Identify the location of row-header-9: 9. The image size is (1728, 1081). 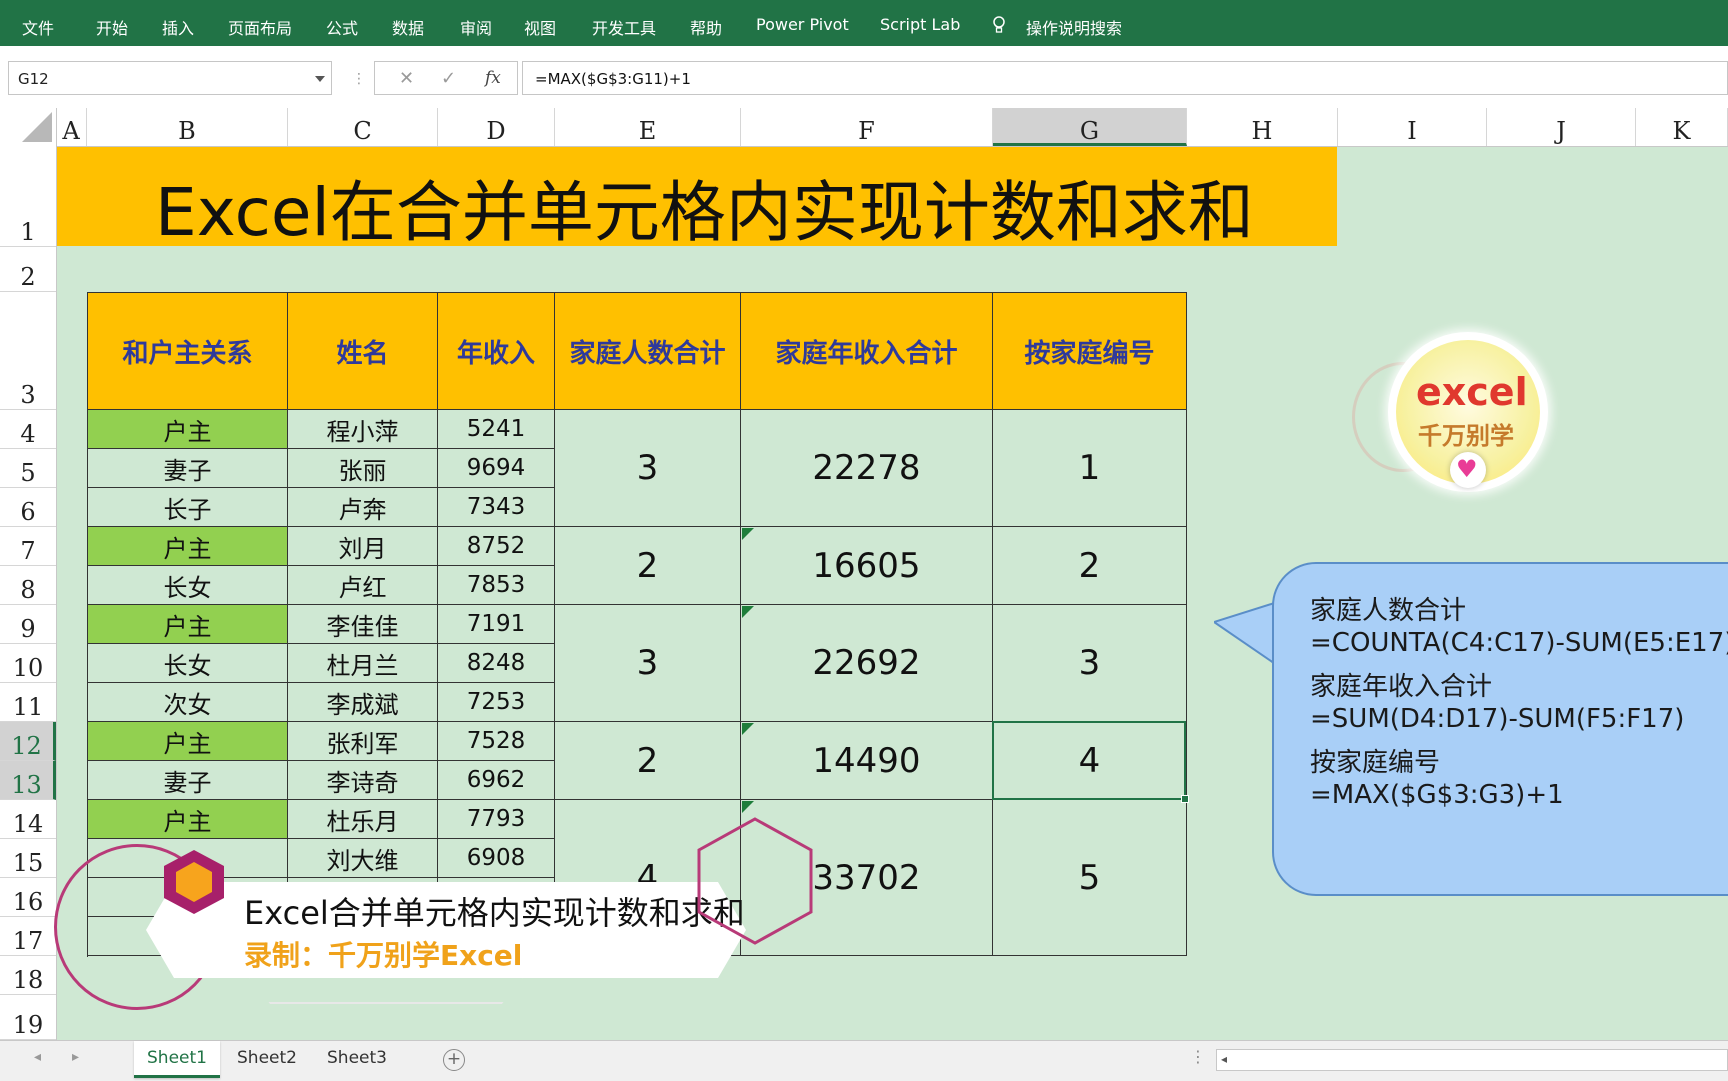
(28, 624).